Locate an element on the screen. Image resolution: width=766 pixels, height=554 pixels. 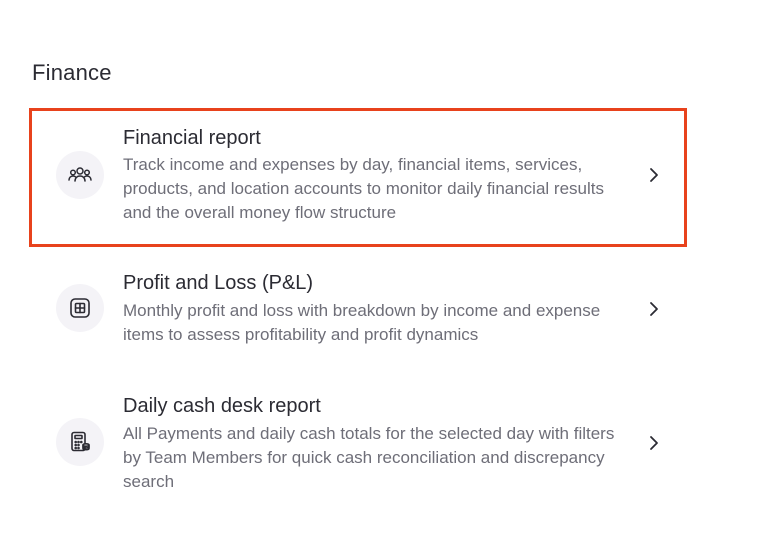
calculator-icon is located at coordinates (80, 442).